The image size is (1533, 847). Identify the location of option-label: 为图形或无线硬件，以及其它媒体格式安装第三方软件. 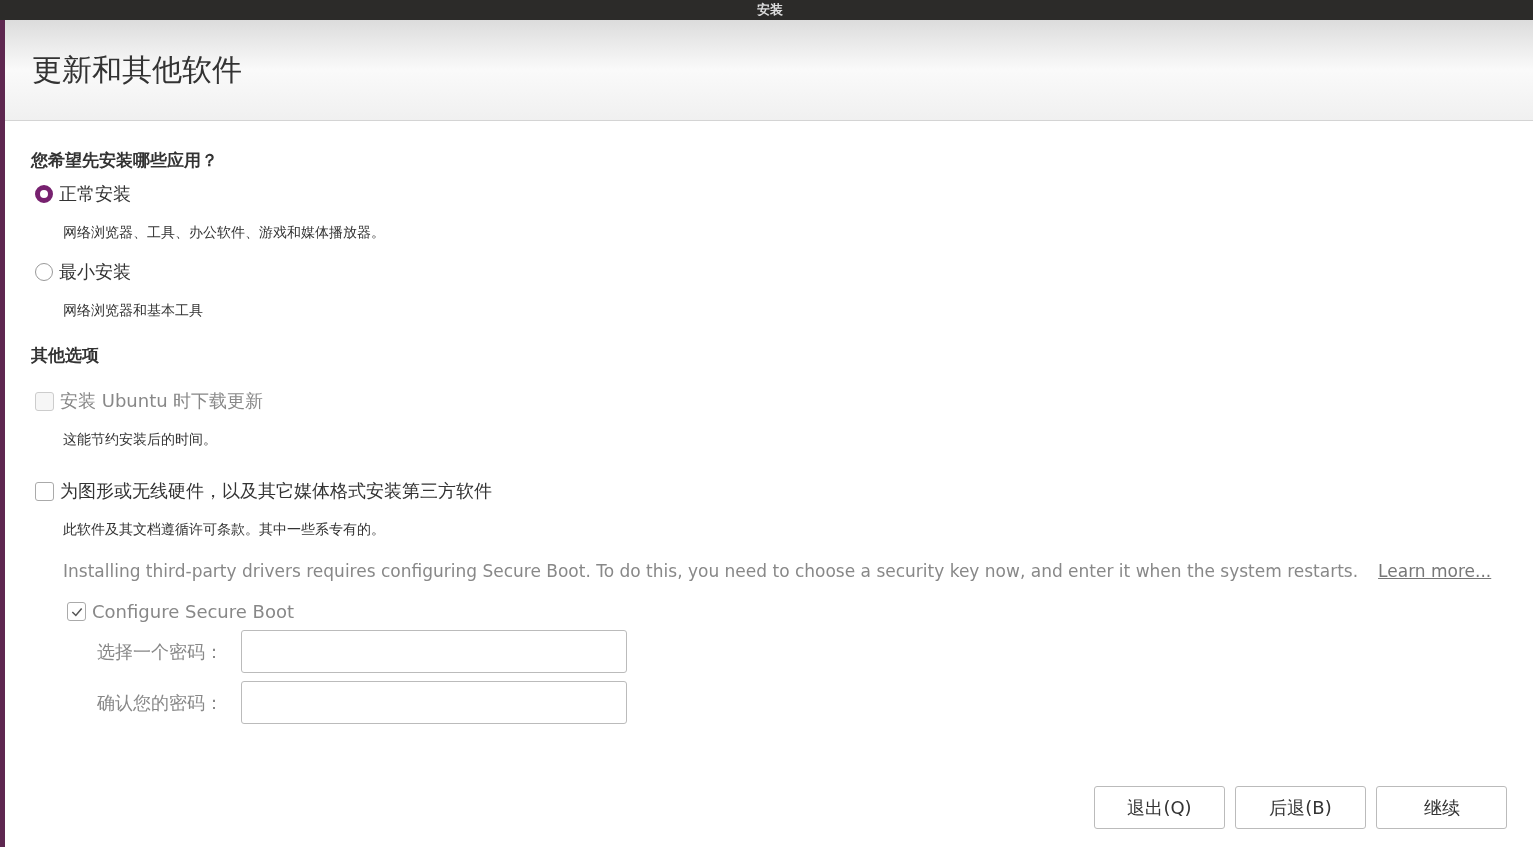
(276, 491).